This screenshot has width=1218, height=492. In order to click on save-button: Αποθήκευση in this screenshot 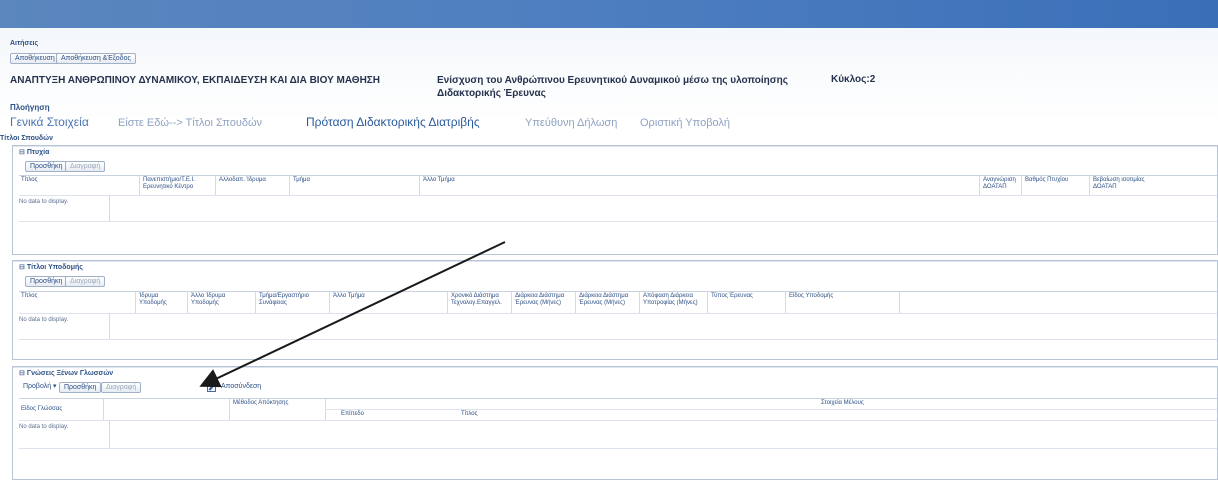, I will do `click(35, 58)`.